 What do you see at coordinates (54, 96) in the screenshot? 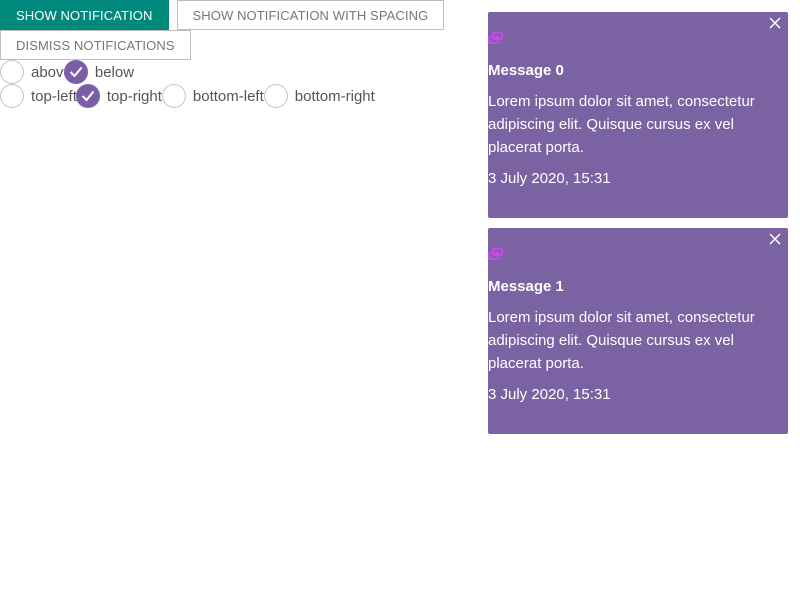
I see `radio-label: top-left` at bounding box center [54, 96].